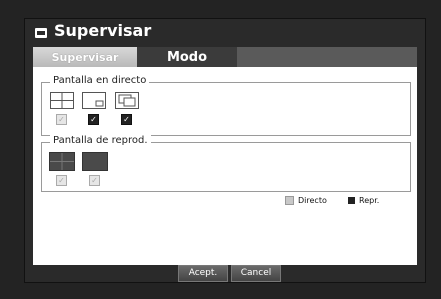  I want to click on legend-live-label: Directo, so click(312, 200).